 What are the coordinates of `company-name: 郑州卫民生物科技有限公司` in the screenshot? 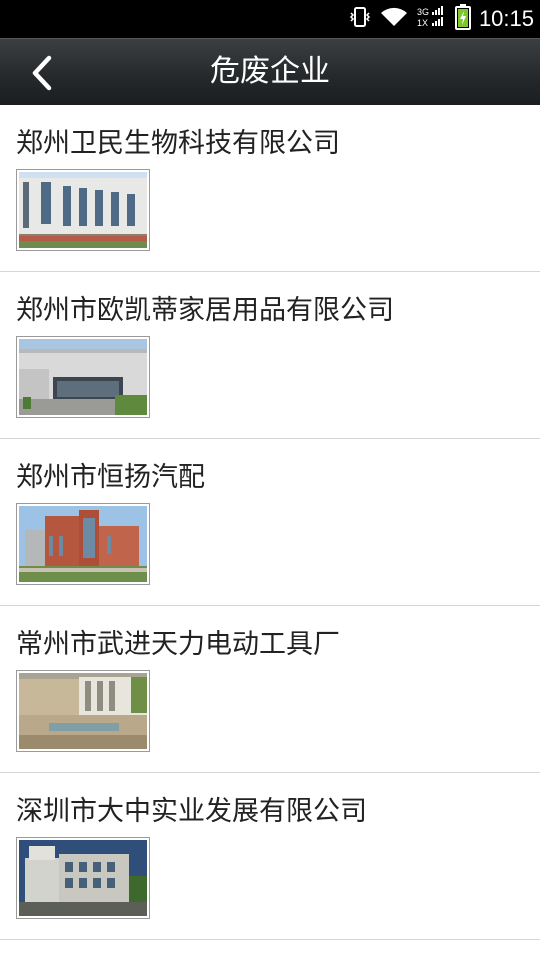 It's located at (178, 143).